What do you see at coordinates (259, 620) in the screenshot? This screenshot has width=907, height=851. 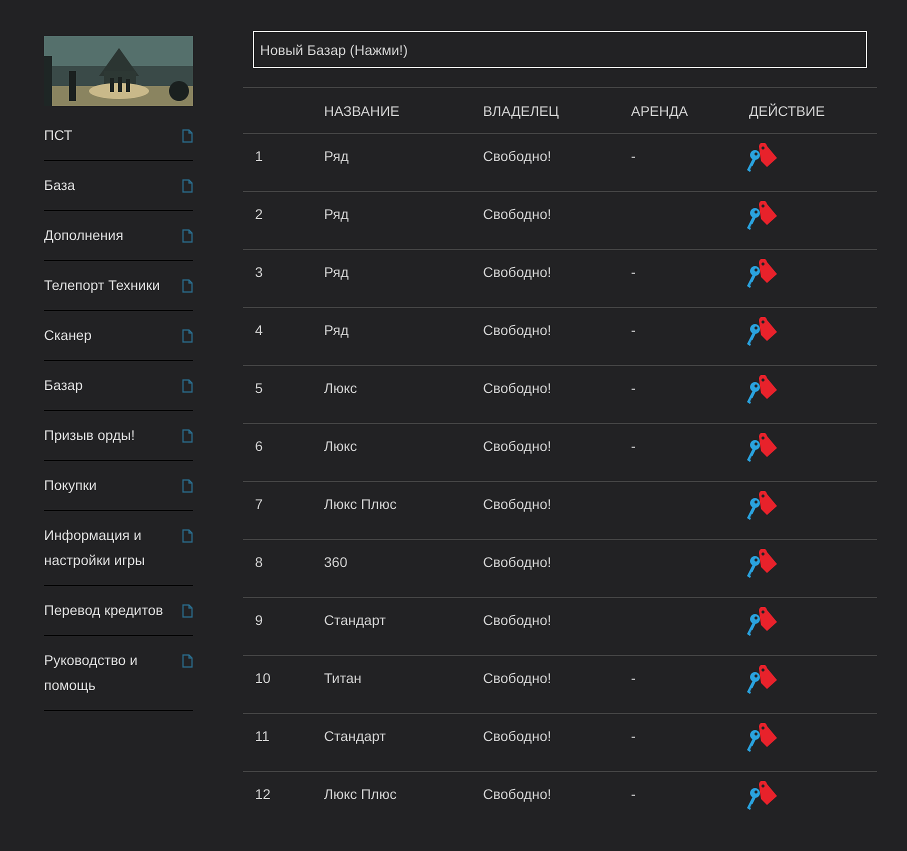 I see `row-number: 9` at bounding box center [259, 620].